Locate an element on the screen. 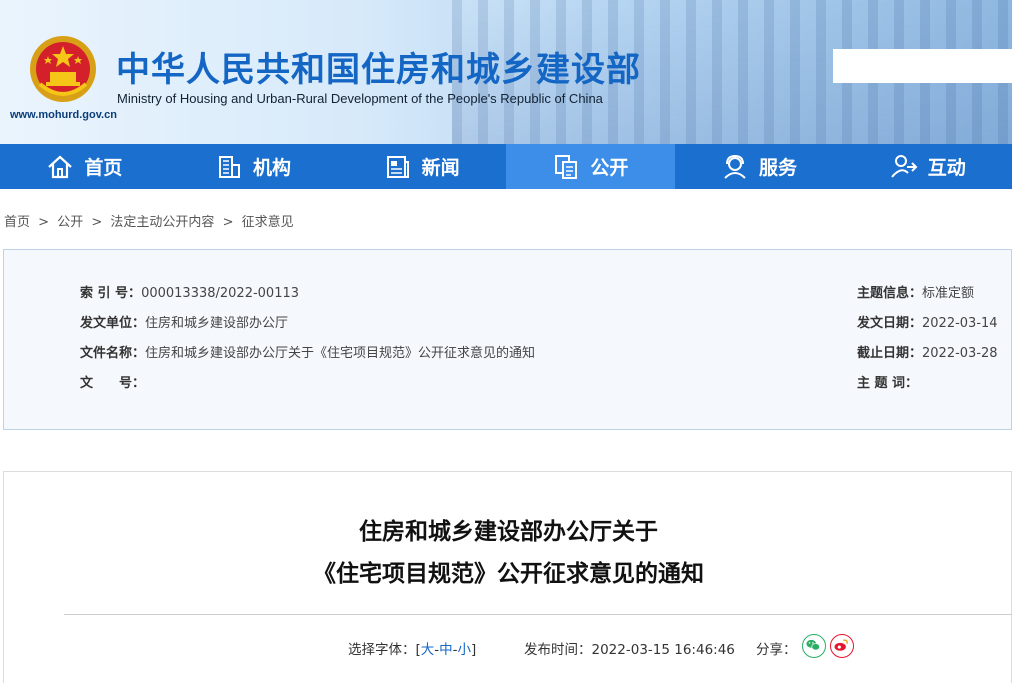 Image resolution: width=1012 pixels, height=683 pixels. breadcrumb: 首页 > 公开 > 法定主动公开内容 > 征求意见 is located at coordinates (151, 220).